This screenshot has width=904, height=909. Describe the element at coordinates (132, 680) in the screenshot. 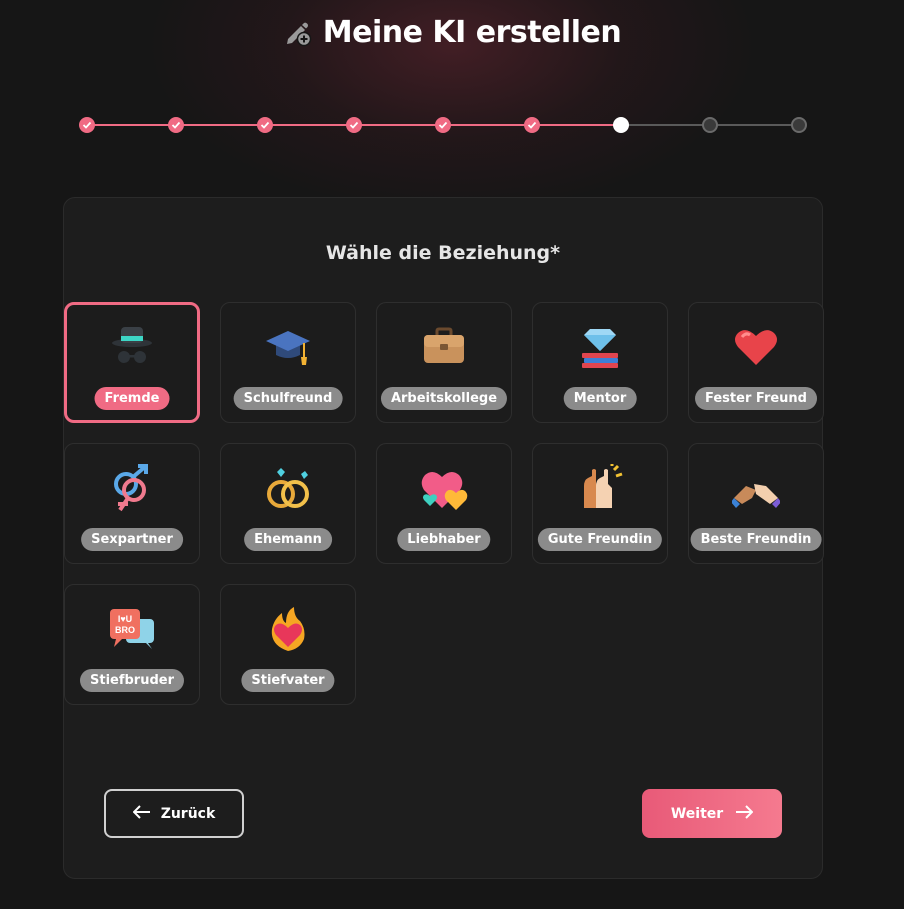

I see `option-label: Stiefbruder` at that location.